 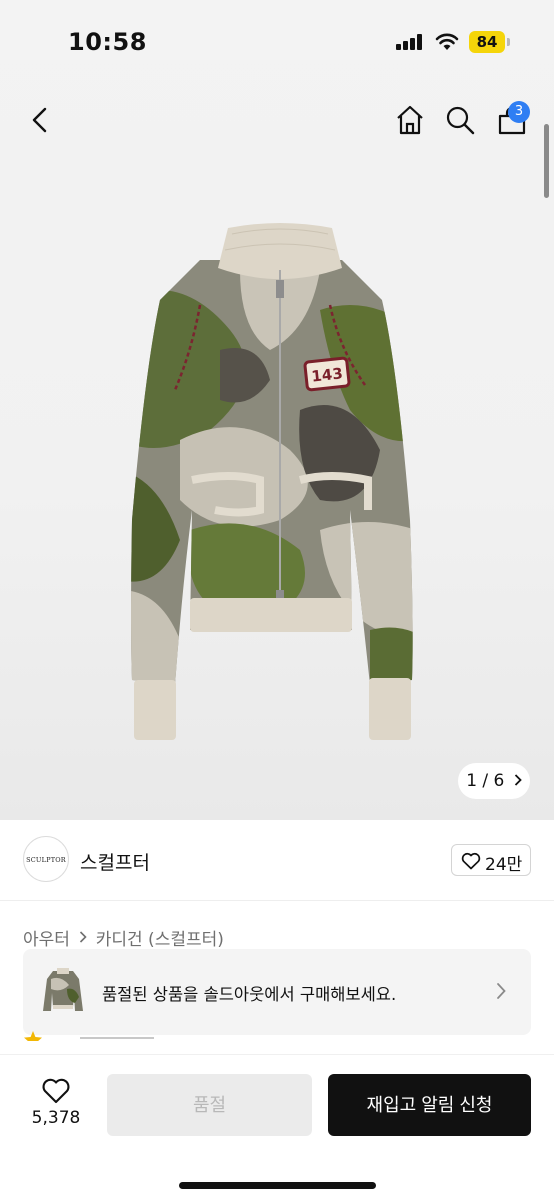 I want to click on status-time: 10:58, so click(x=107, y=42).